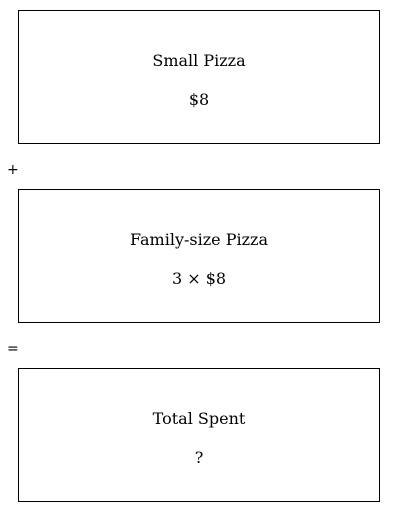  What do you see at coordinates (13, 349) in the screenshot?
I see `equals-operator: =` at bounding box center [13, 349].